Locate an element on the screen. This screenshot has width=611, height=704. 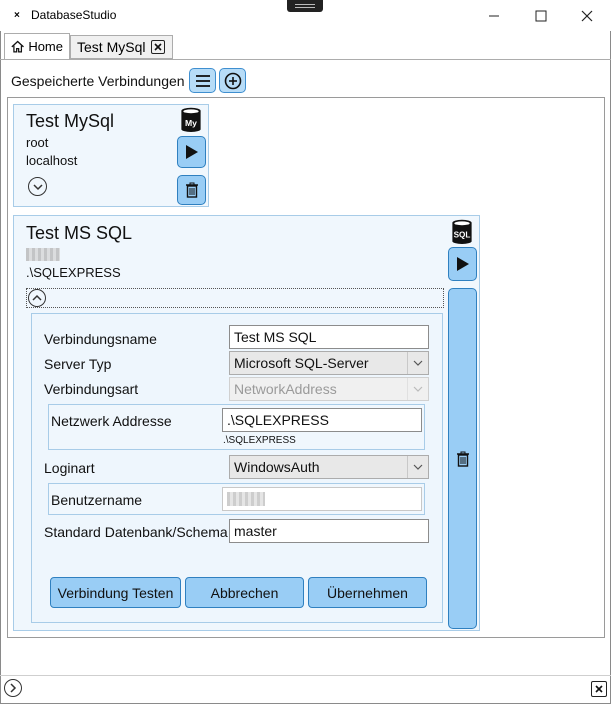
network-address-hint: .\SQLEXPRESS is located at coordinates (259, 440).